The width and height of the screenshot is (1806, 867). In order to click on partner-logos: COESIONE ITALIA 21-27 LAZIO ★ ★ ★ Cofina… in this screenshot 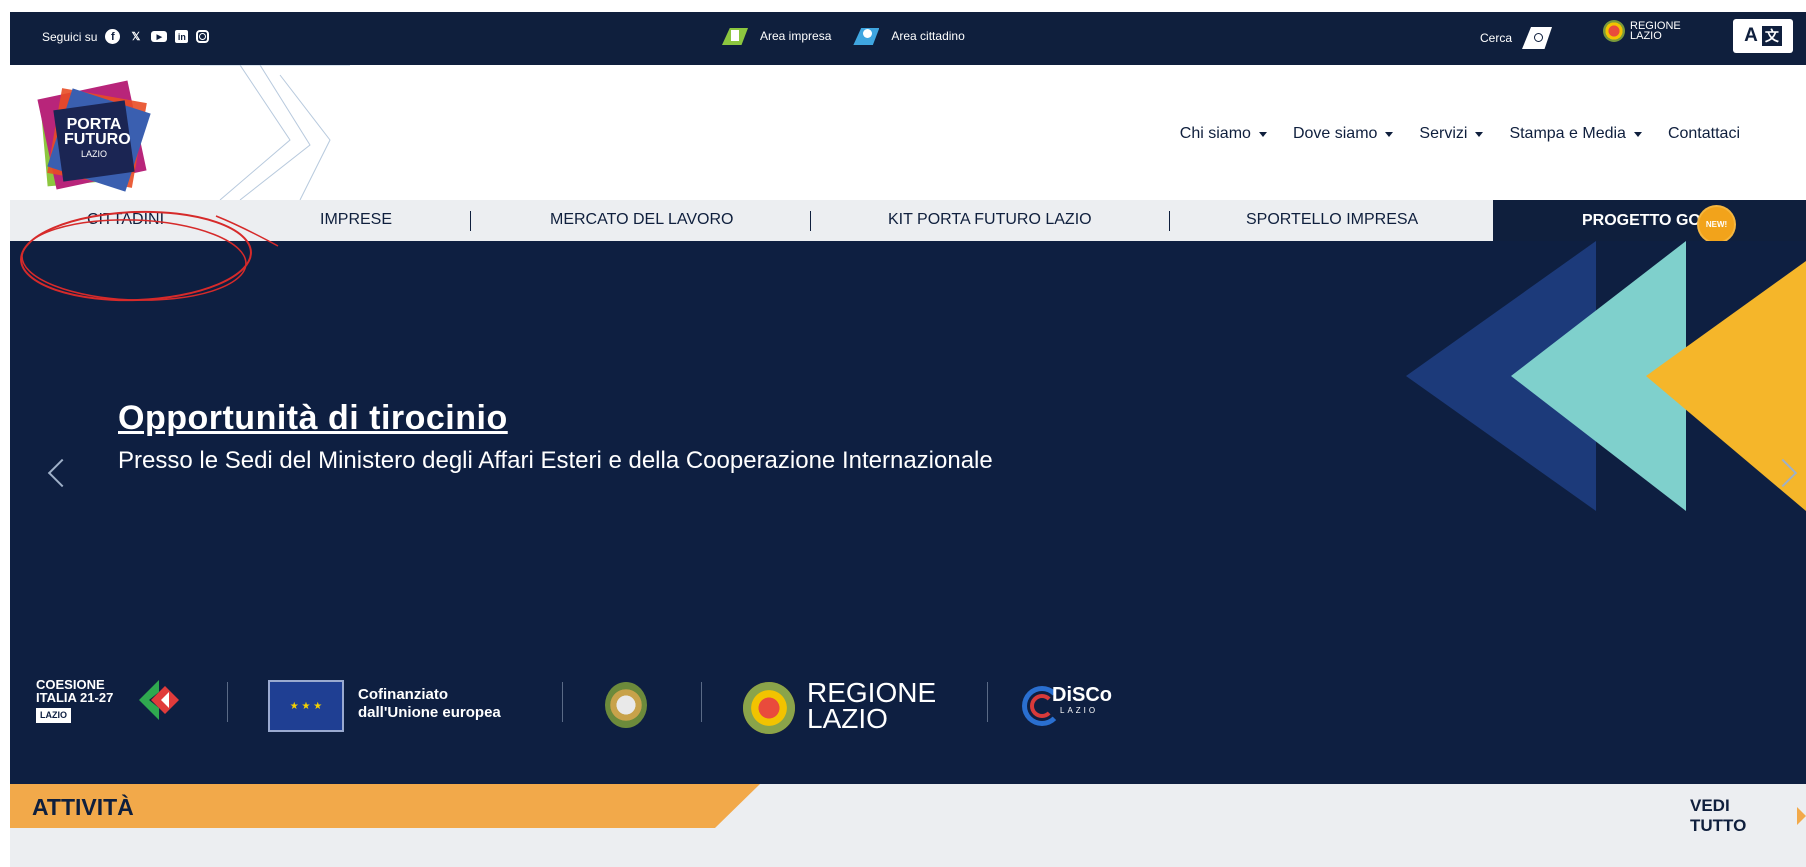, I will do `click(908, 698)`.